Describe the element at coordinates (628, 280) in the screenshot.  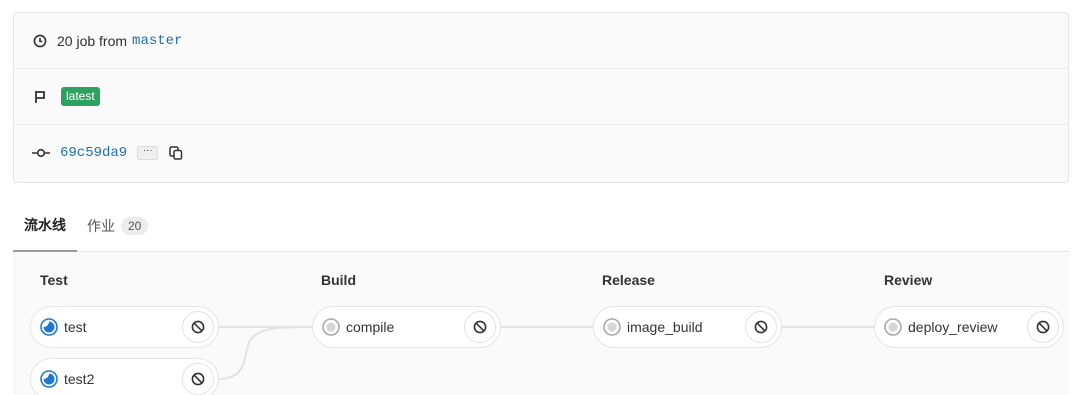
I see `stage-title-release: Release` at that location.